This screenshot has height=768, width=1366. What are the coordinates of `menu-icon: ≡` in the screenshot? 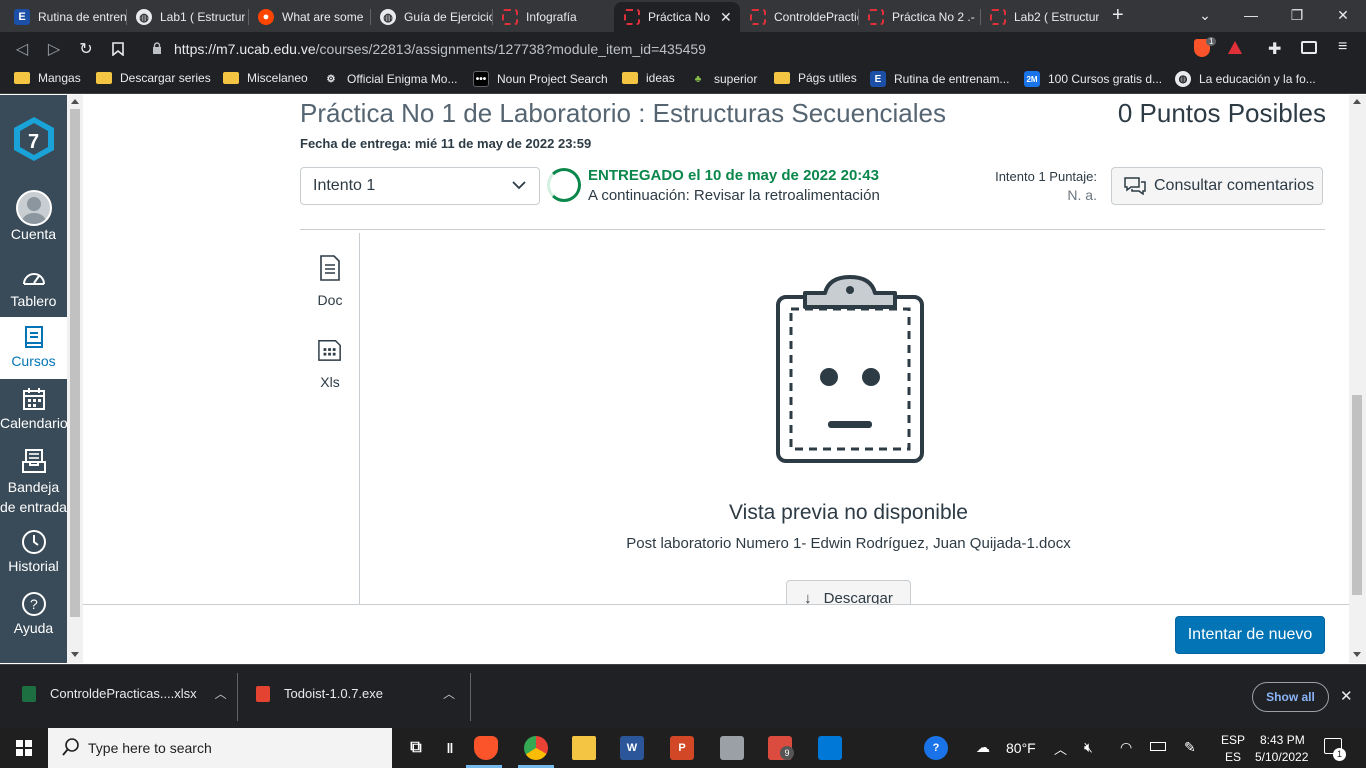 It's located at (1342, 47).